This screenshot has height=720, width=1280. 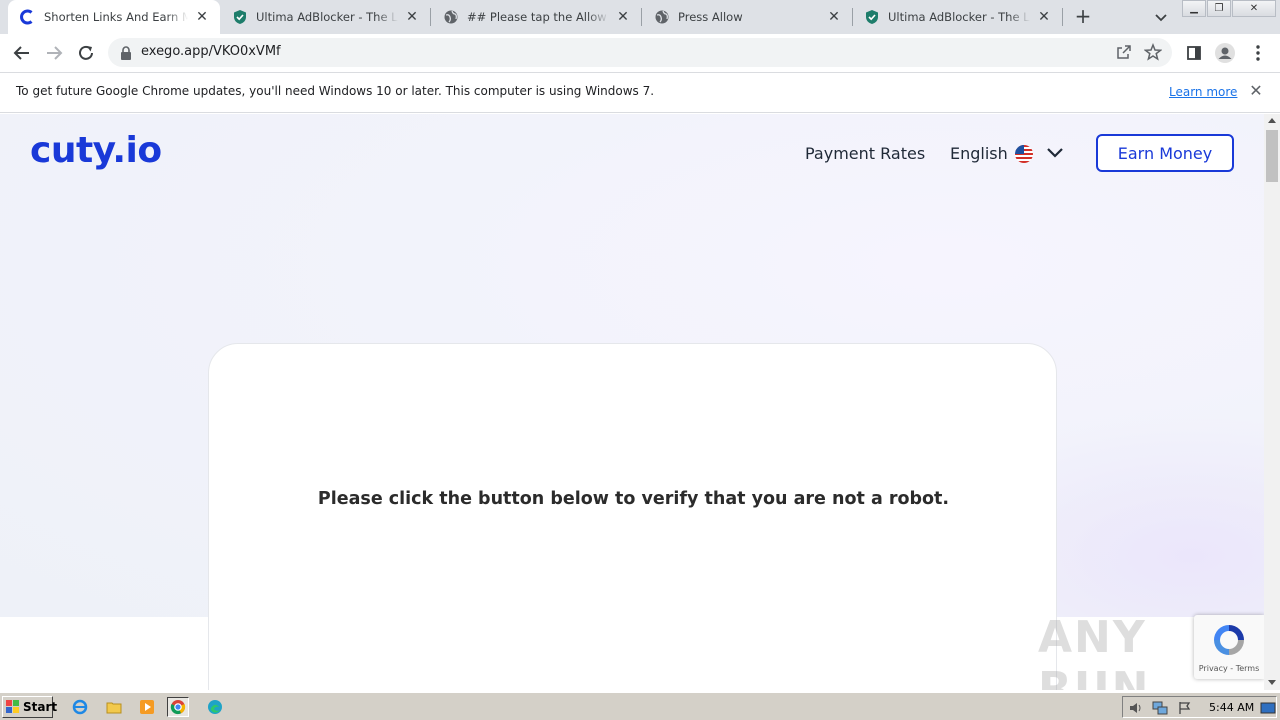 What do you see at coordinates (1136, 707) in the screenshot?
I see `speaker-icon` at bounding box center [1136, 707].